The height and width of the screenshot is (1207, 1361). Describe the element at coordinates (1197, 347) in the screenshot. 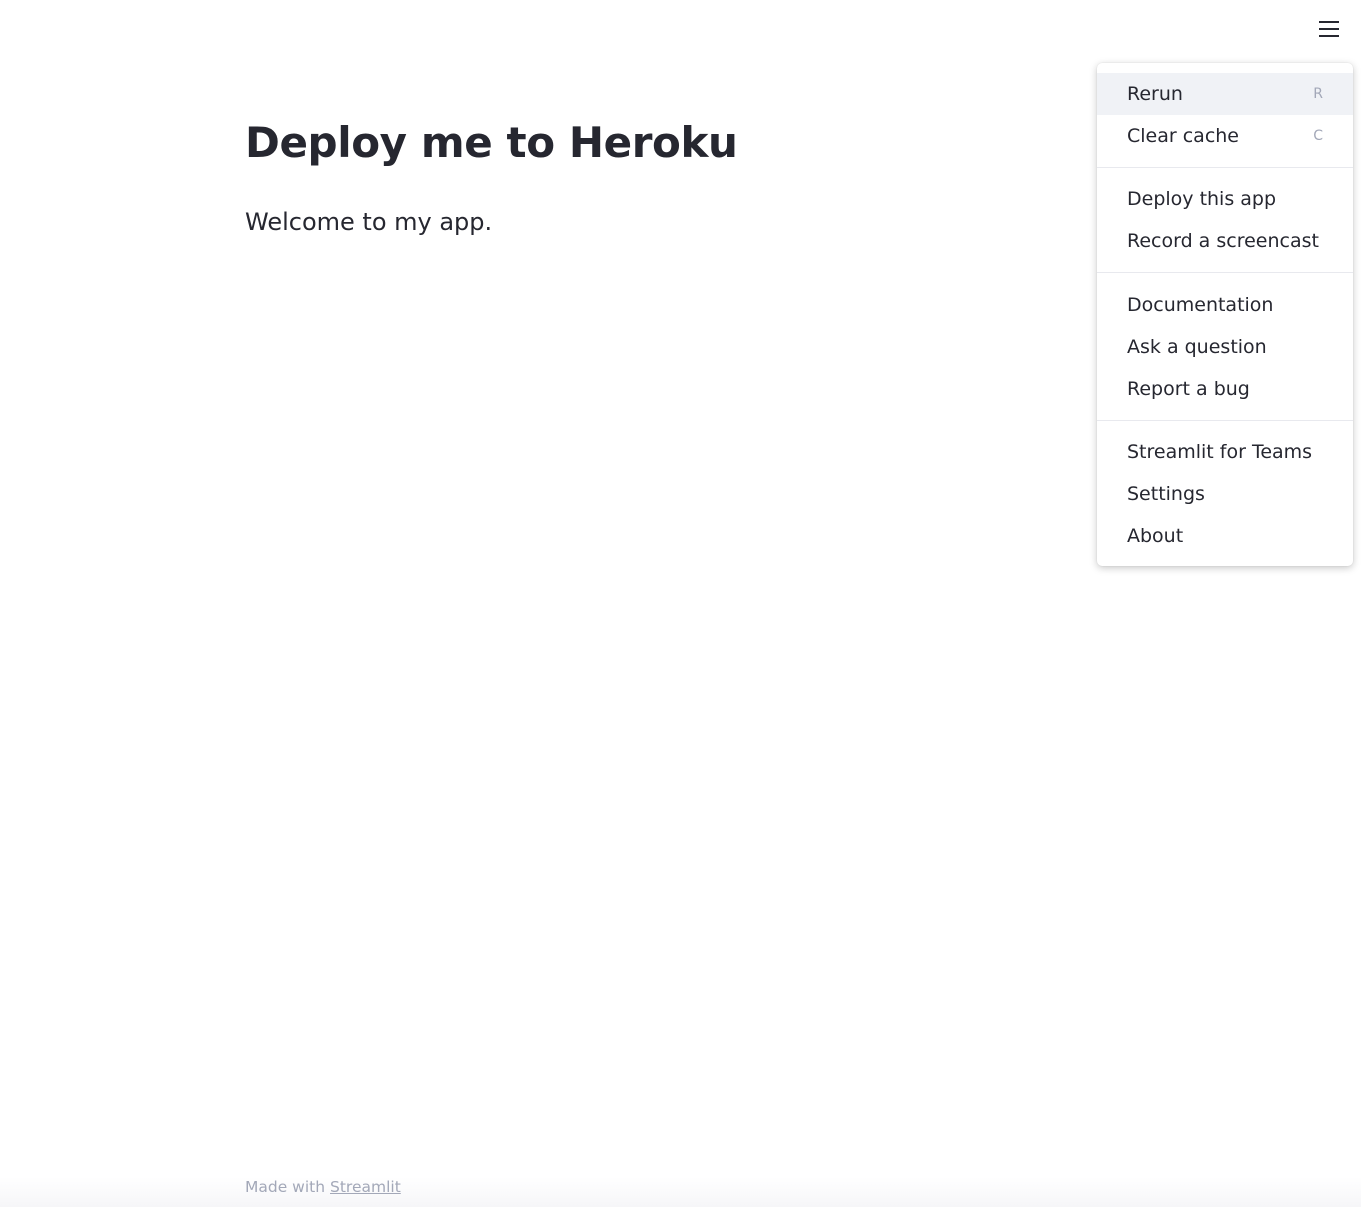

I see `menu-item-label: Ask a question` at that location.